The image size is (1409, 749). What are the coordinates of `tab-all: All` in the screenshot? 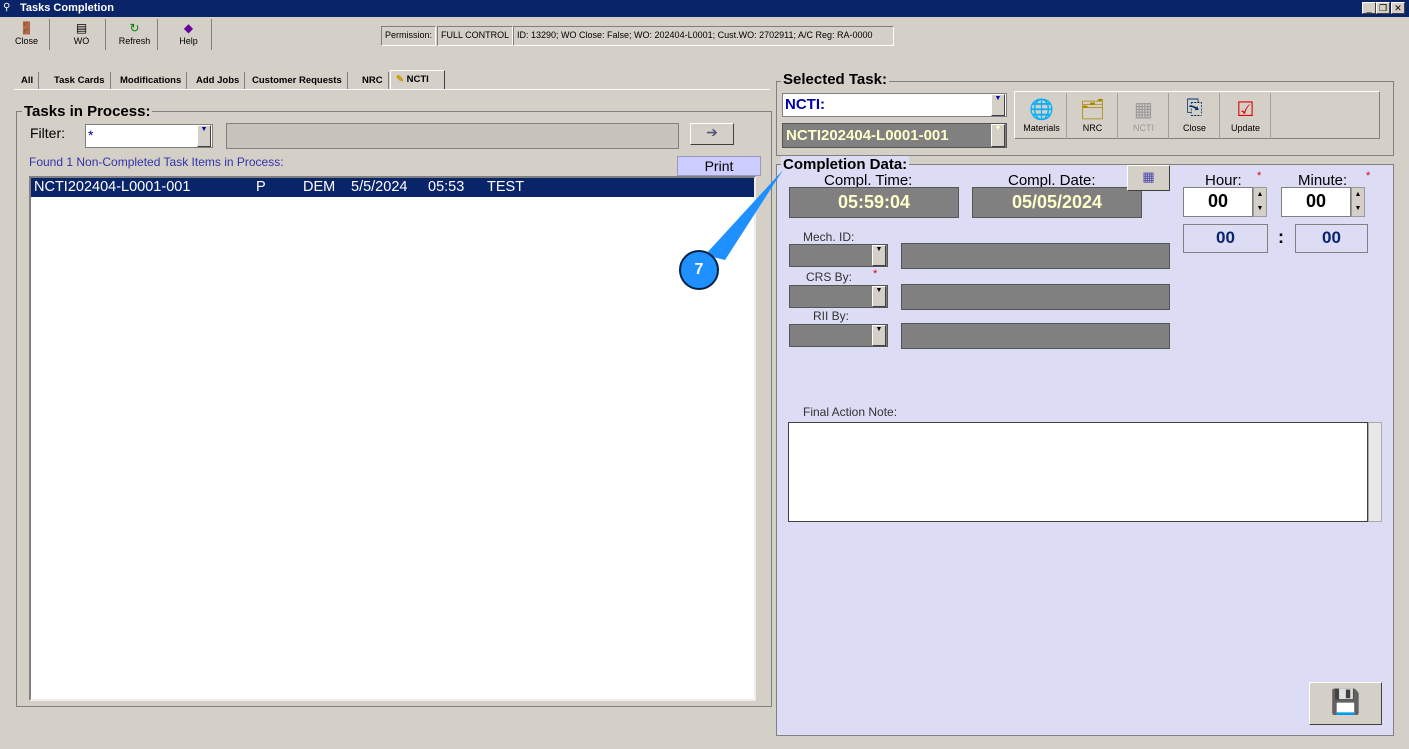 It's located at (28, 81).